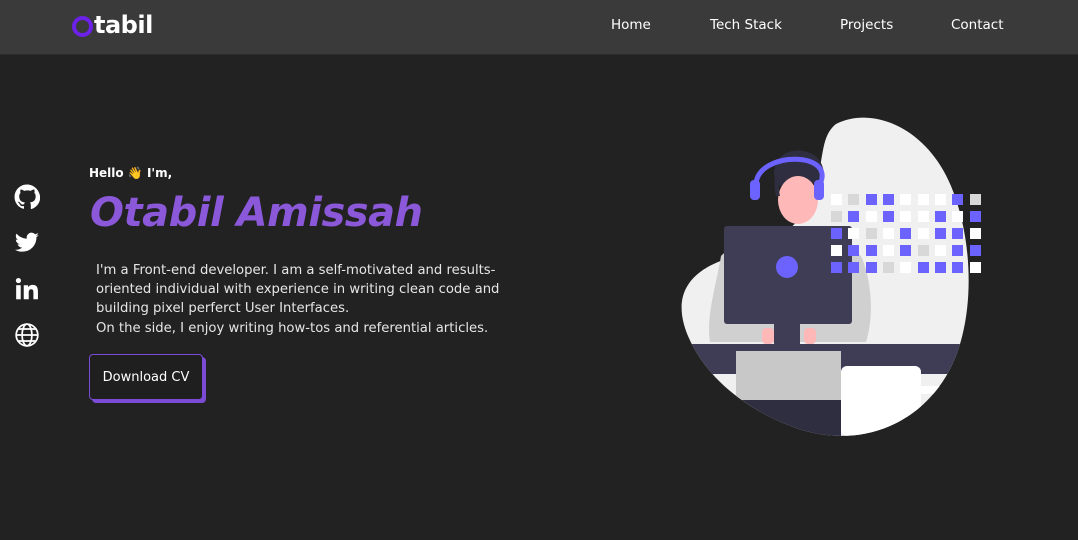 This screenshot has width=1078, height=540. Describe the element at coordinates (146, 377) in the screenshot. I see `download-cv-button: Download CV` at that location.